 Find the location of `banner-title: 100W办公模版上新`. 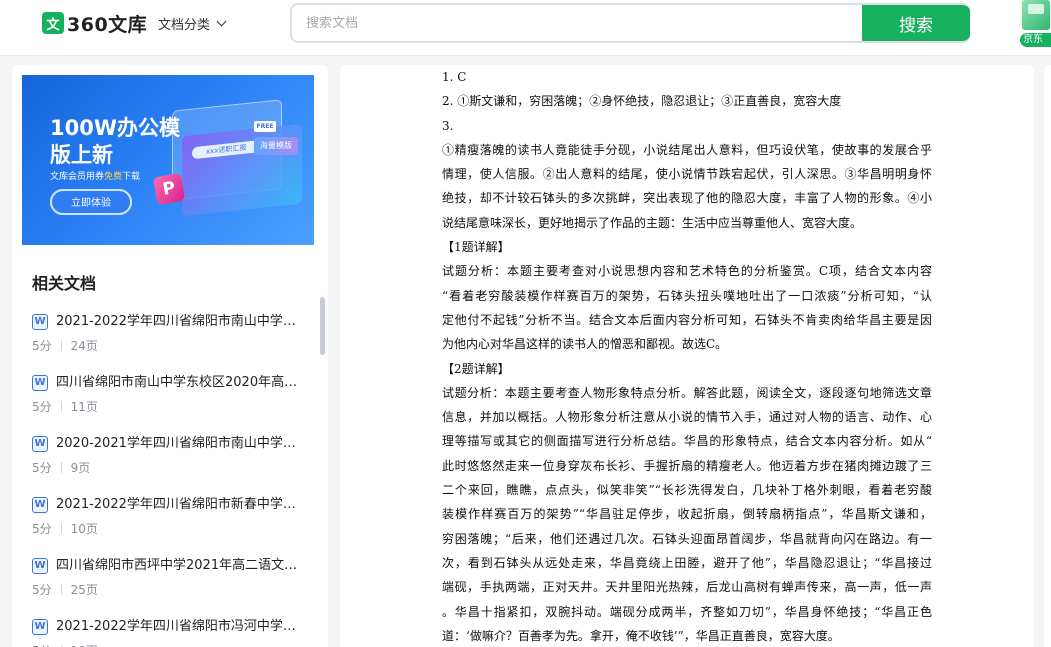

banner-title: 100W办公模版上新 is located at coordinates (115, 141).